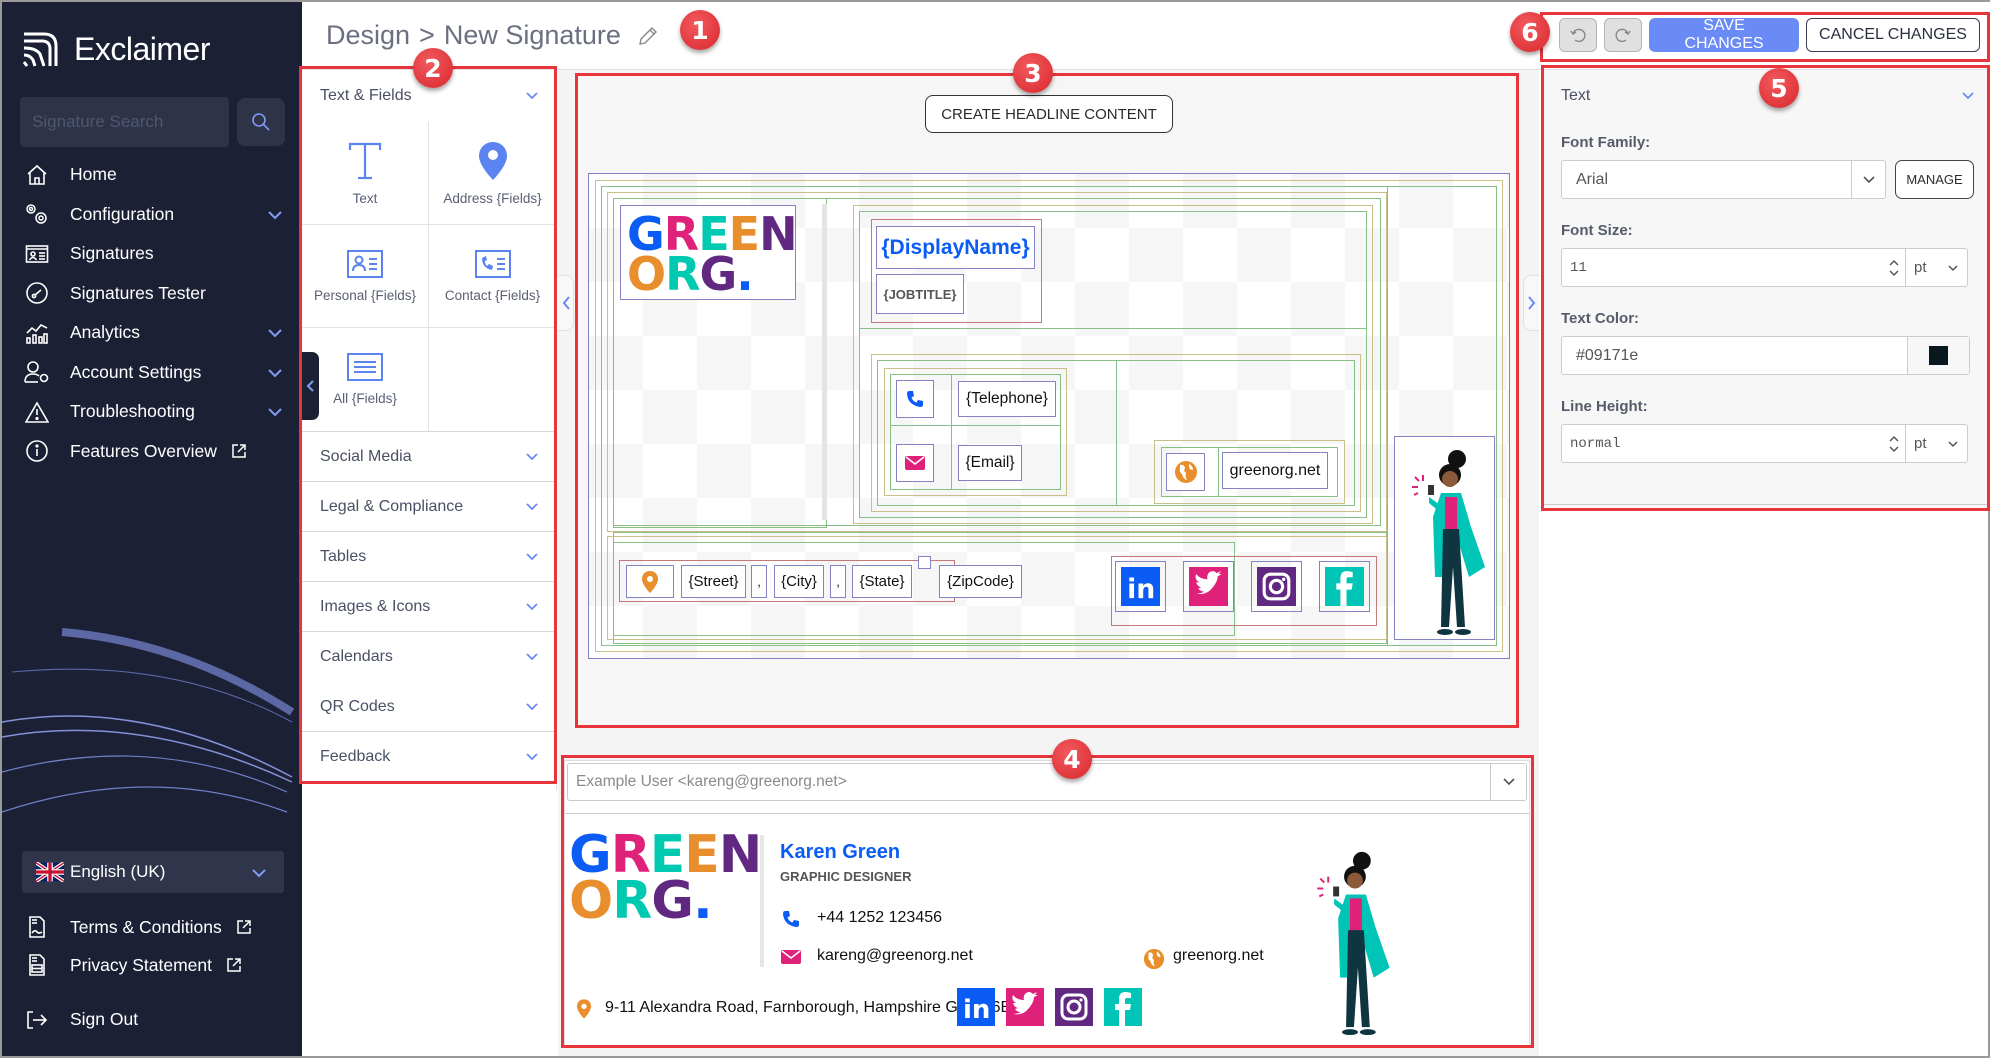  I want to click on tile-address-fields: Address {Fields}, so click(492, 173).